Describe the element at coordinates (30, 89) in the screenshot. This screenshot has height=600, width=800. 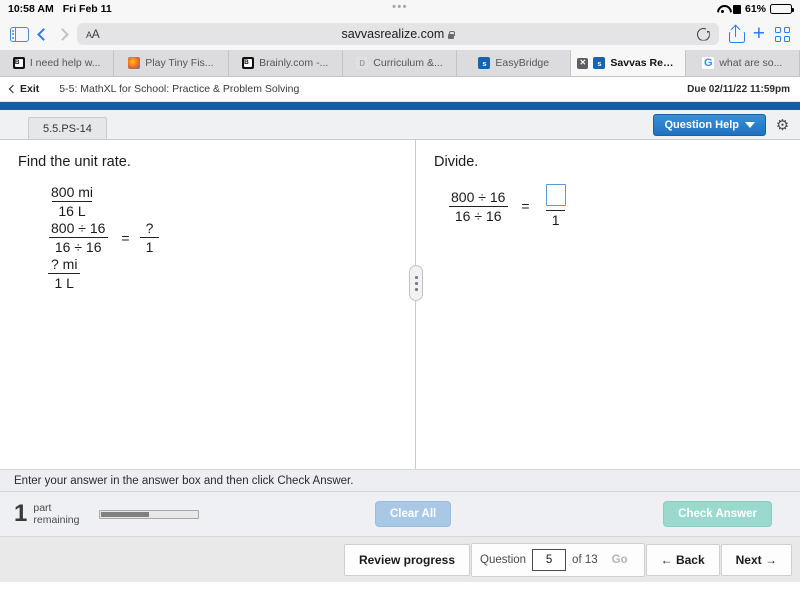
I see `exit-label: Exit` at that location.